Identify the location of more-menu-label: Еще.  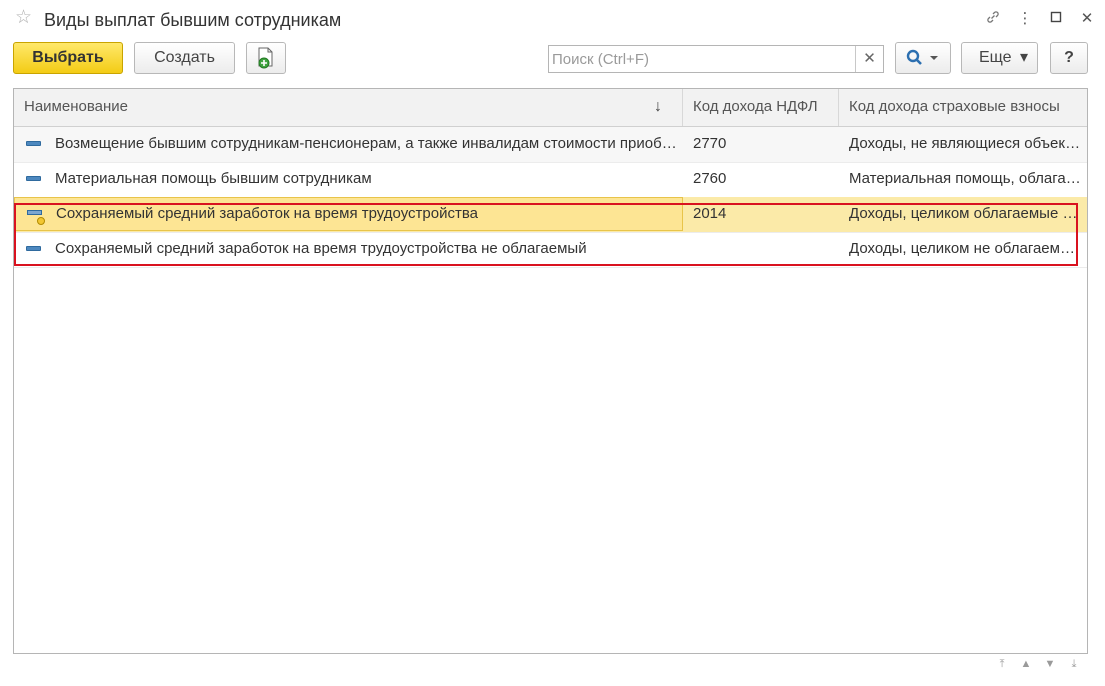
(995, 57).